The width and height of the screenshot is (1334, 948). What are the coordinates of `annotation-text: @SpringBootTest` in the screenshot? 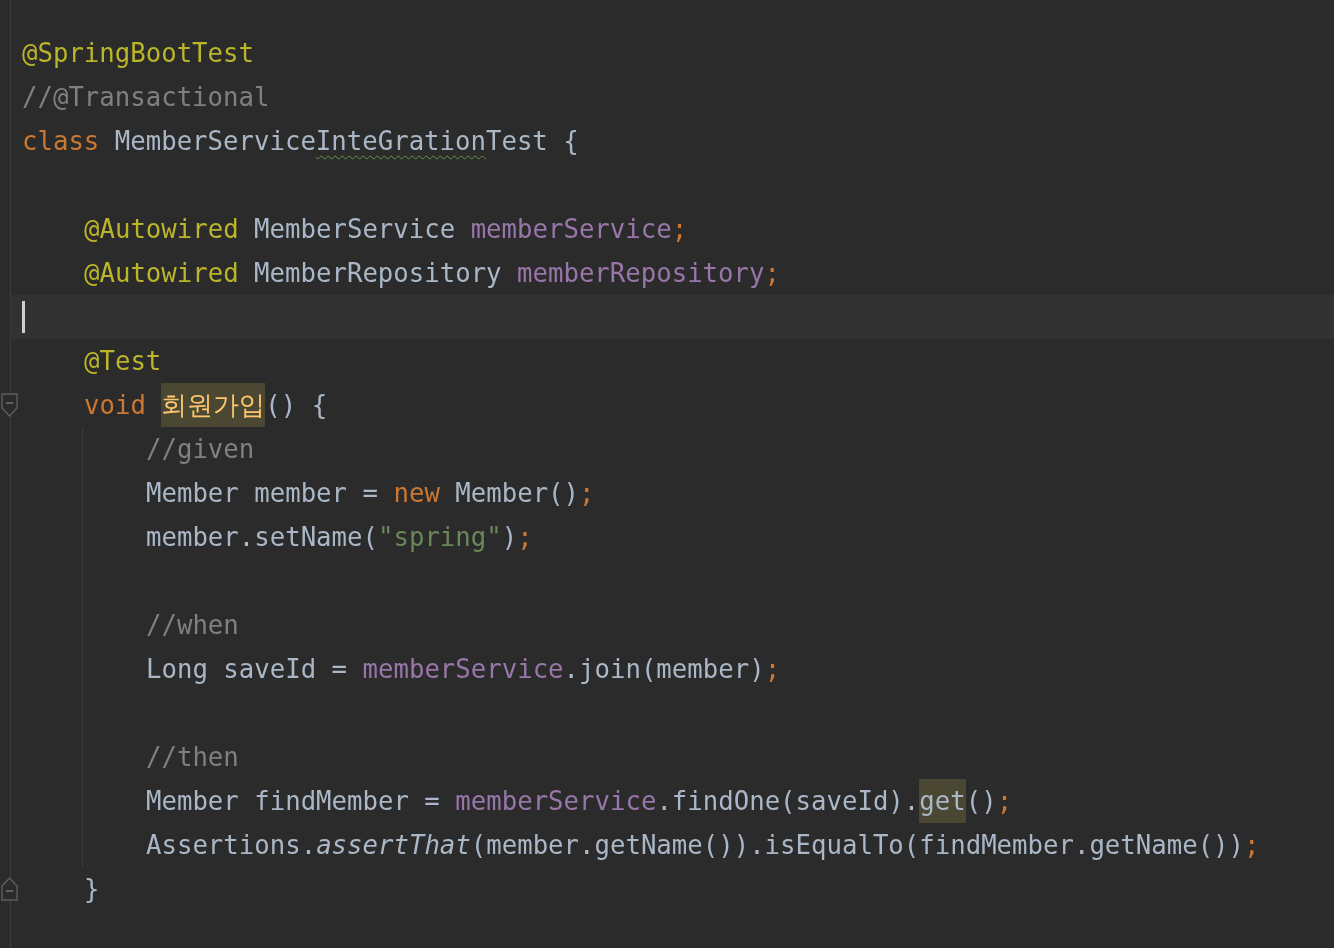 It's located at (138, 53).